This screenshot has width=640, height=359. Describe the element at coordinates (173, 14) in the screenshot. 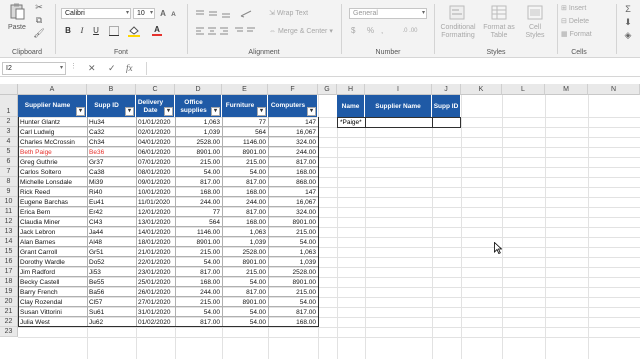

I see `shrink-font-icon: A` at that location.